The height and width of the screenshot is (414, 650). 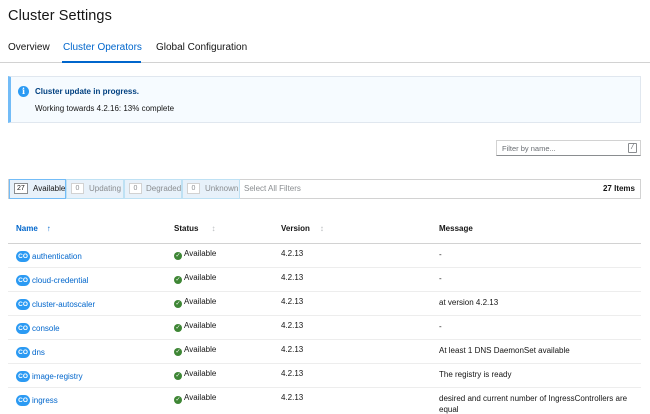 I want to click on name-cell: CO image-registry, so click(x=49, y=377).